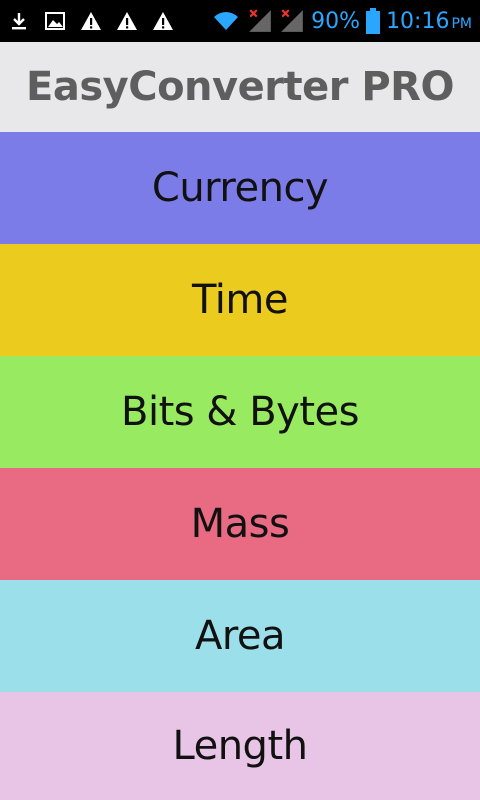 This screenshot has height=800, width=480. I want to click on menu-item-label: Currency, so click(240, 188).